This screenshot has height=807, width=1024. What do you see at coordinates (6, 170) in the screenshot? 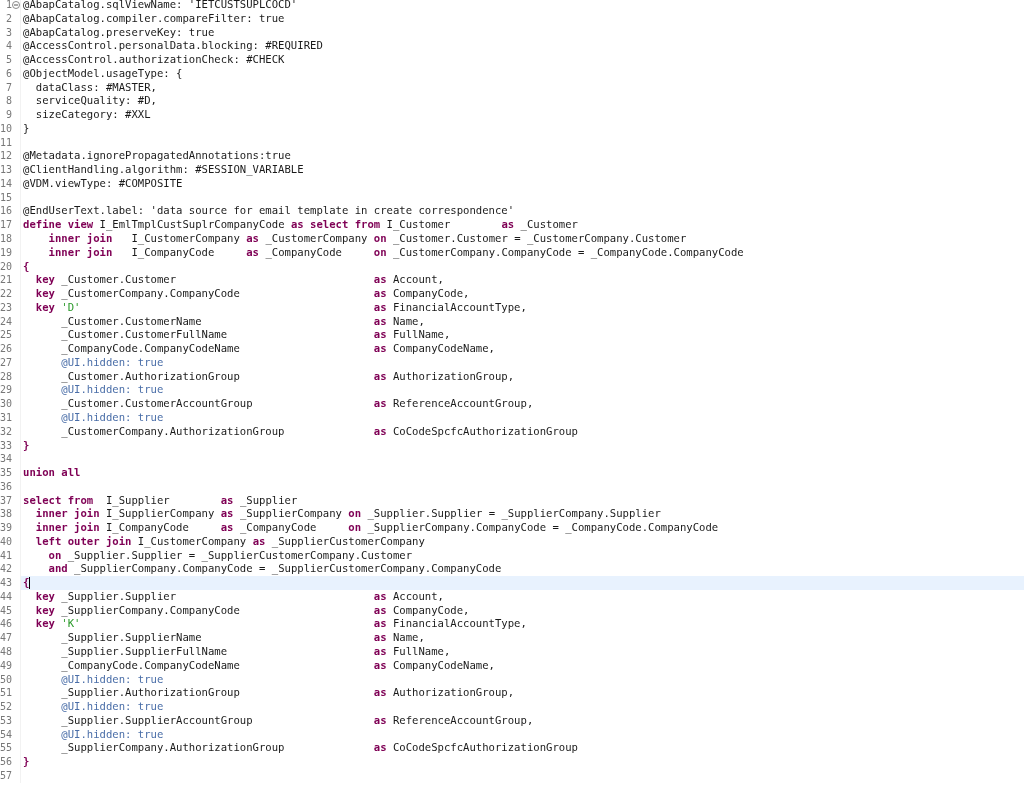
I see `line-number: 13` at bounding box center [6, 170].